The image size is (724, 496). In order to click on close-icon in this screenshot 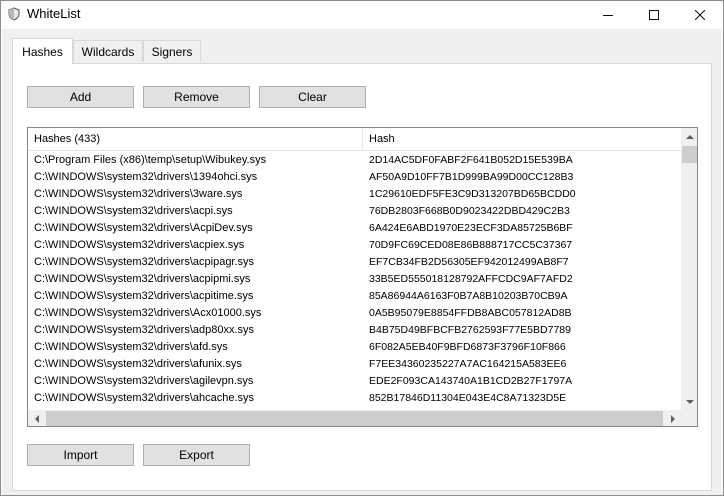, I will do `click(700, 15)`.